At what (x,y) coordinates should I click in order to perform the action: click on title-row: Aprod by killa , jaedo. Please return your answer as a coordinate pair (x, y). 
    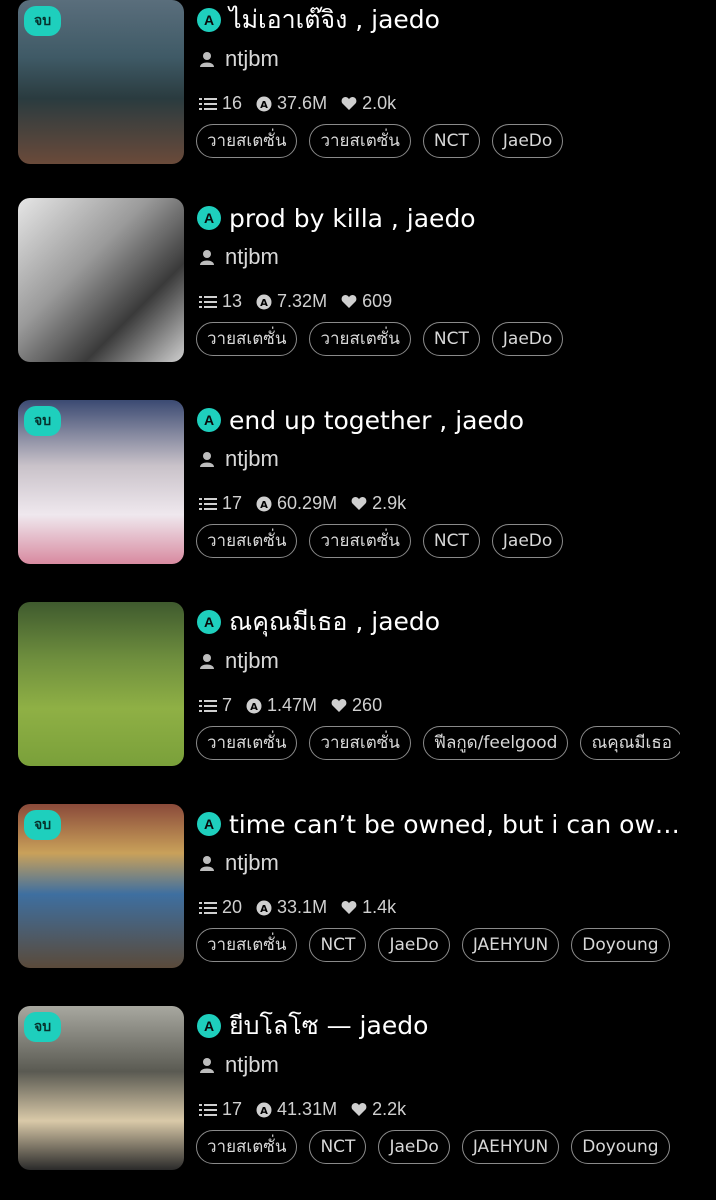
    Looking at the image, I should click on (447, 218).